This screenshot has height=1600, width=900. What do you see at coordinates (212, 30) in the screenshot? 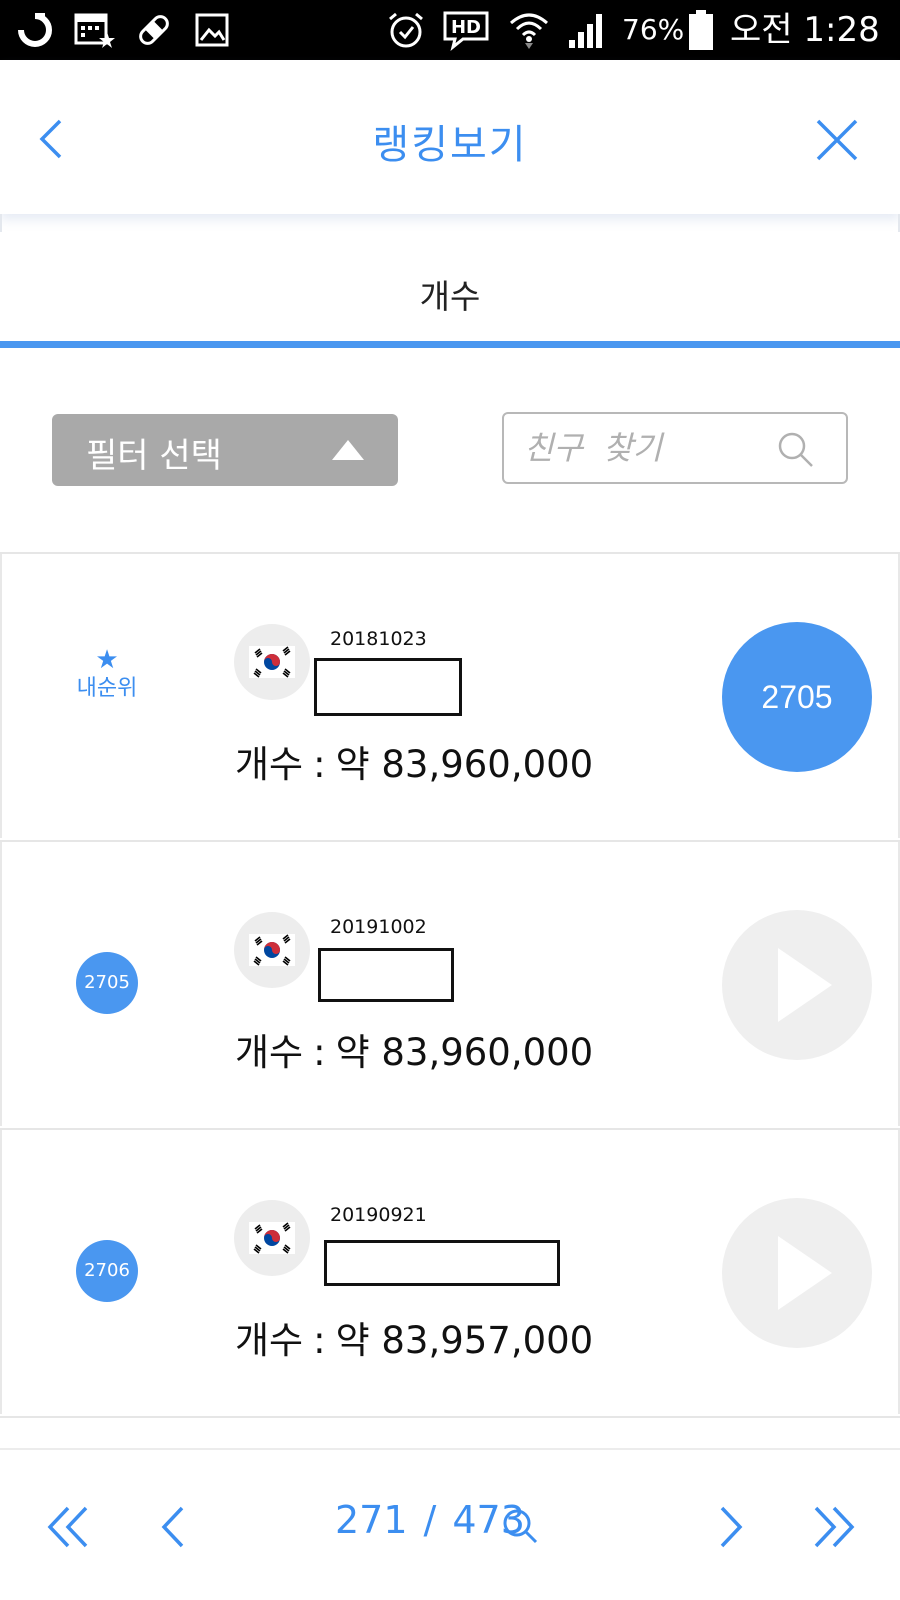
I see `image-icon` at bounding box center [212, 30].